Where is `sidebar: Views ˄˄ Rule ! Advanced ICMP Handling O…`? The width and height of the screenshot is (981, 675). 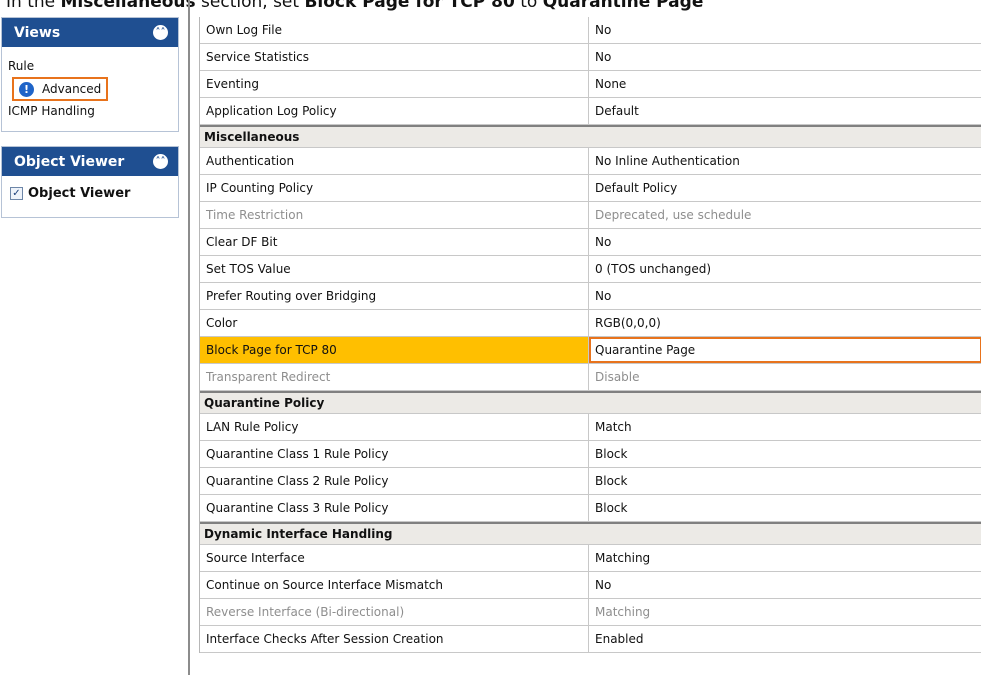
sidebar: Views ˄˄ Rule ! Advanced ICMP Handling O… is located at coordinates (89, 117).